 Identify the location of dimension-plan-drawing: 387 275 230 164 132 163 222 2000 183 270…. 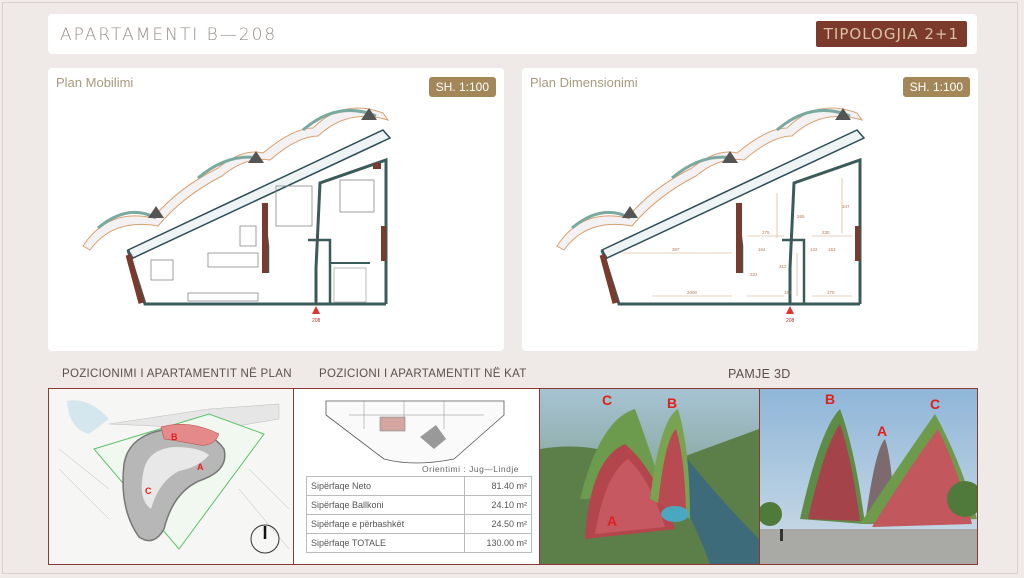
(711, 215).